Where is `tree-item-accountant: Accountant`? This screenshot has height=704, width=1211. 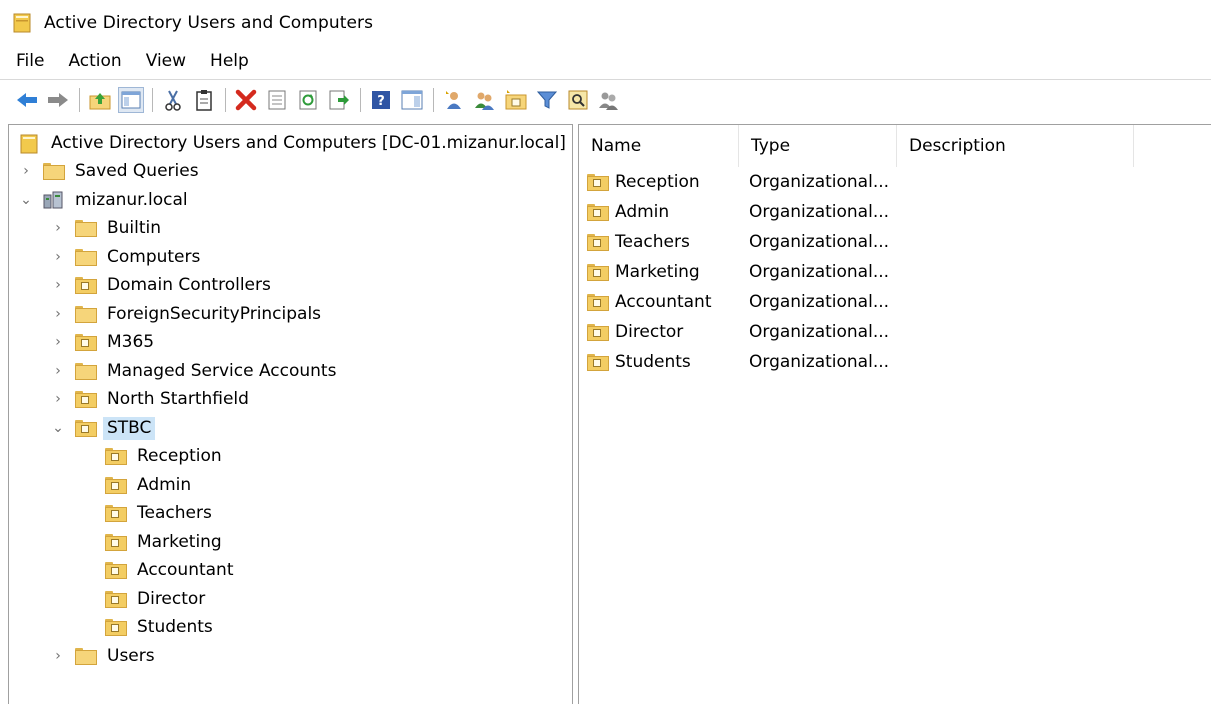
tree-item-accountant: Accountant is located at coordinates (171, 570).